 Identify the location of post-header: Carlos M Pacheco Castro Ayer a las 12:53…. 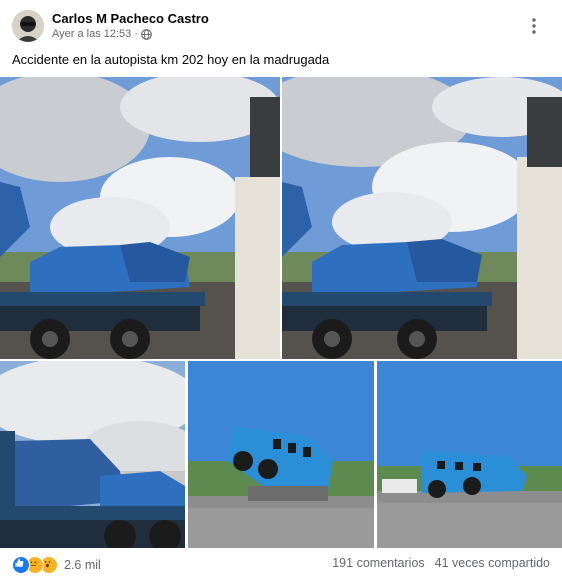
(281, 24).